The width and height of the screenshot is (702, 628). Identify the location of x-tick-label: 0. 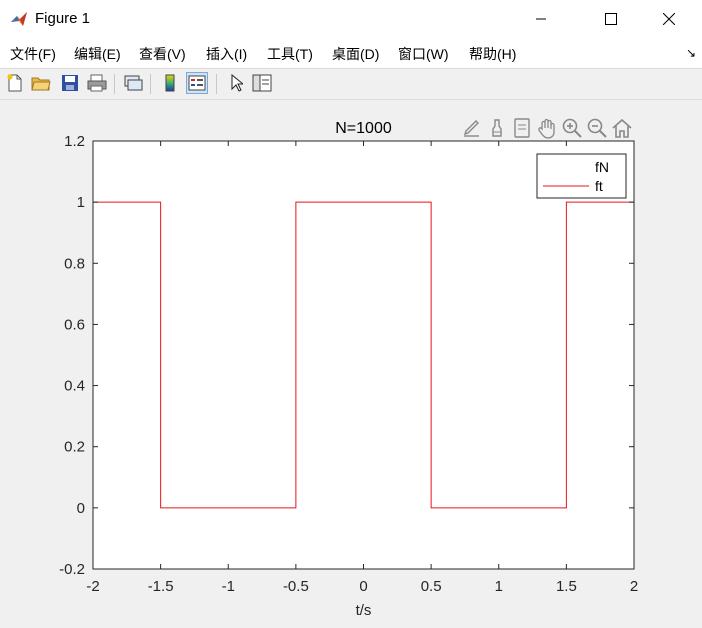
(363, 586).